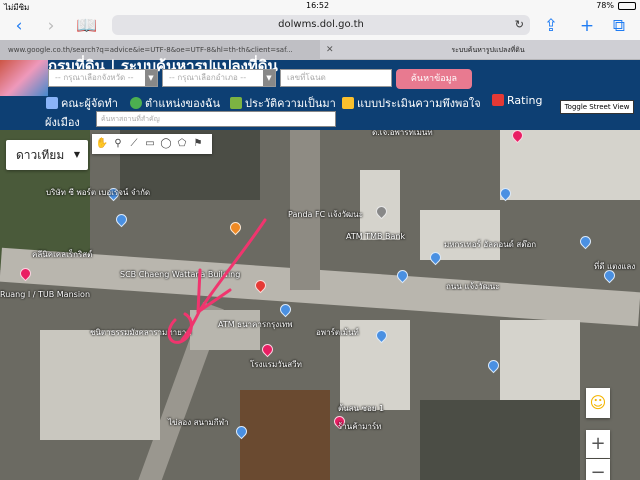 Image resolution: width=640 pixels, height=480 pixels. What do you see at coordinates (98, 192) in the screenshot?
I see `map-label: บริษัท ซี พอร์ต เบอเรจน์ จำกัด` at bounding box center [98, 192].